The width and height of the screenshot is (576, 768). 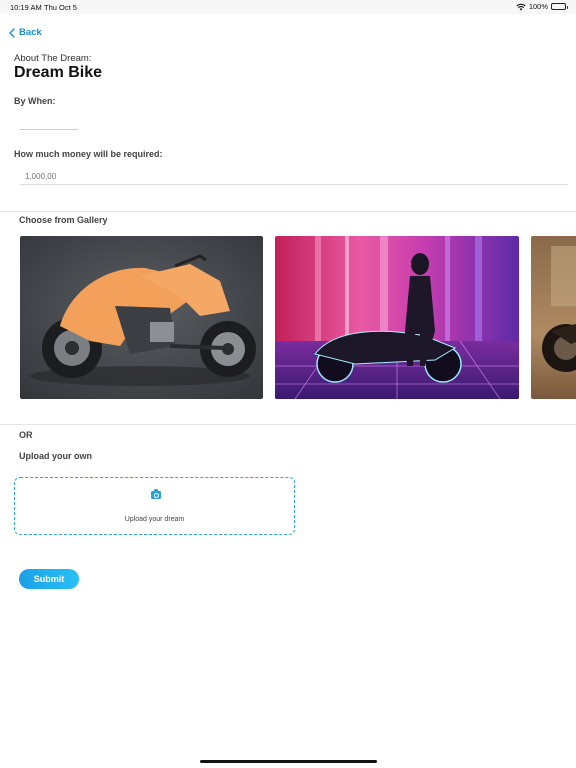 What do you see at coordinates (154, 506) in the screenshot?
I see `upload-dropzone: Upload your dream` at bounding box center [154, 506].